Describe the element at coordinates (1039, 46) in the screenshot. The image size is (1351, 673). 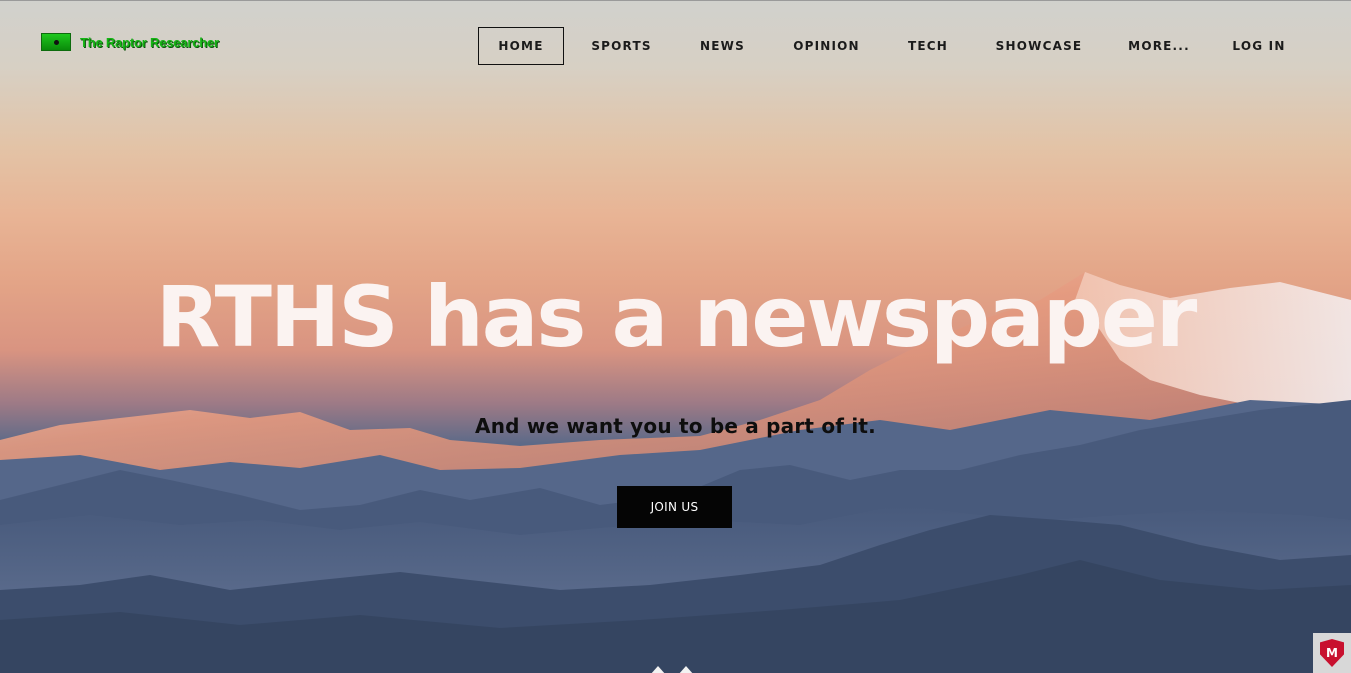
I see `nav-item-showcase: SHOWCASE` at that location.